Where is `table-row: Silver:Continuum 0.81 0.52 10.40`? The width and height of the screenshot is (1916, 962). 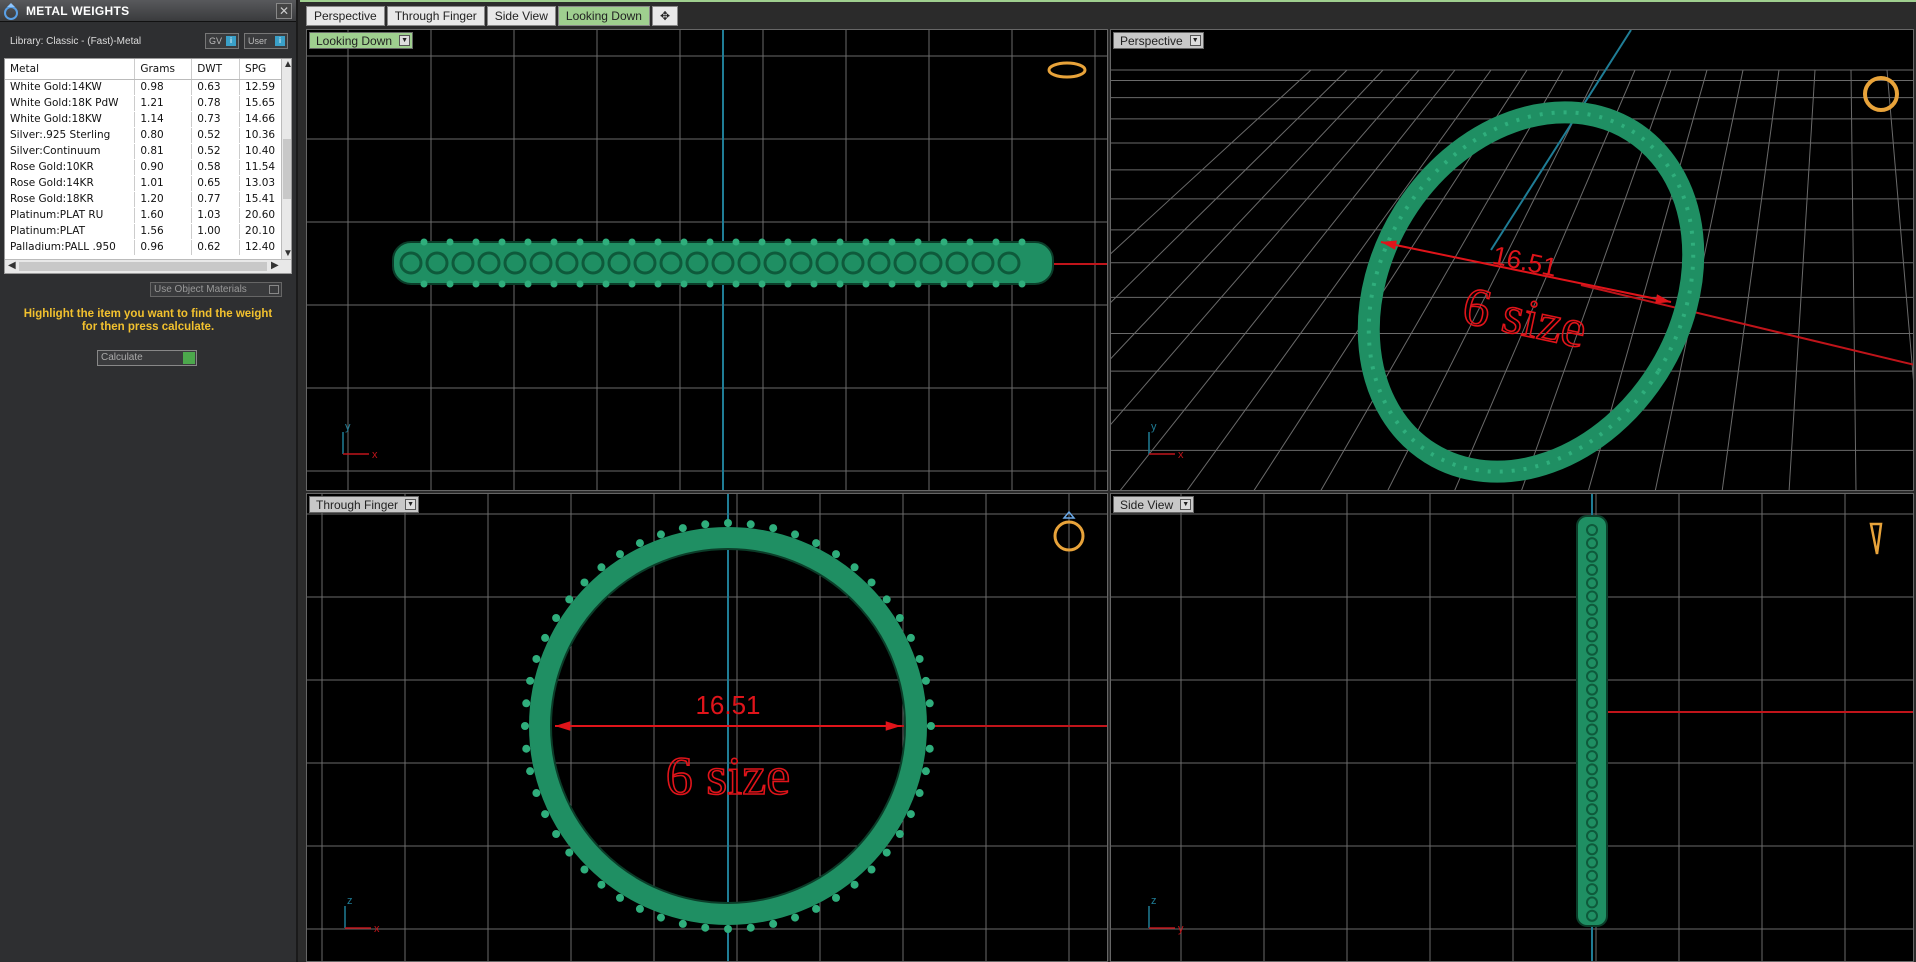
table-row: Silver:Continuum 0.81 0.52 10.40 is located at coordinates (144, 151).